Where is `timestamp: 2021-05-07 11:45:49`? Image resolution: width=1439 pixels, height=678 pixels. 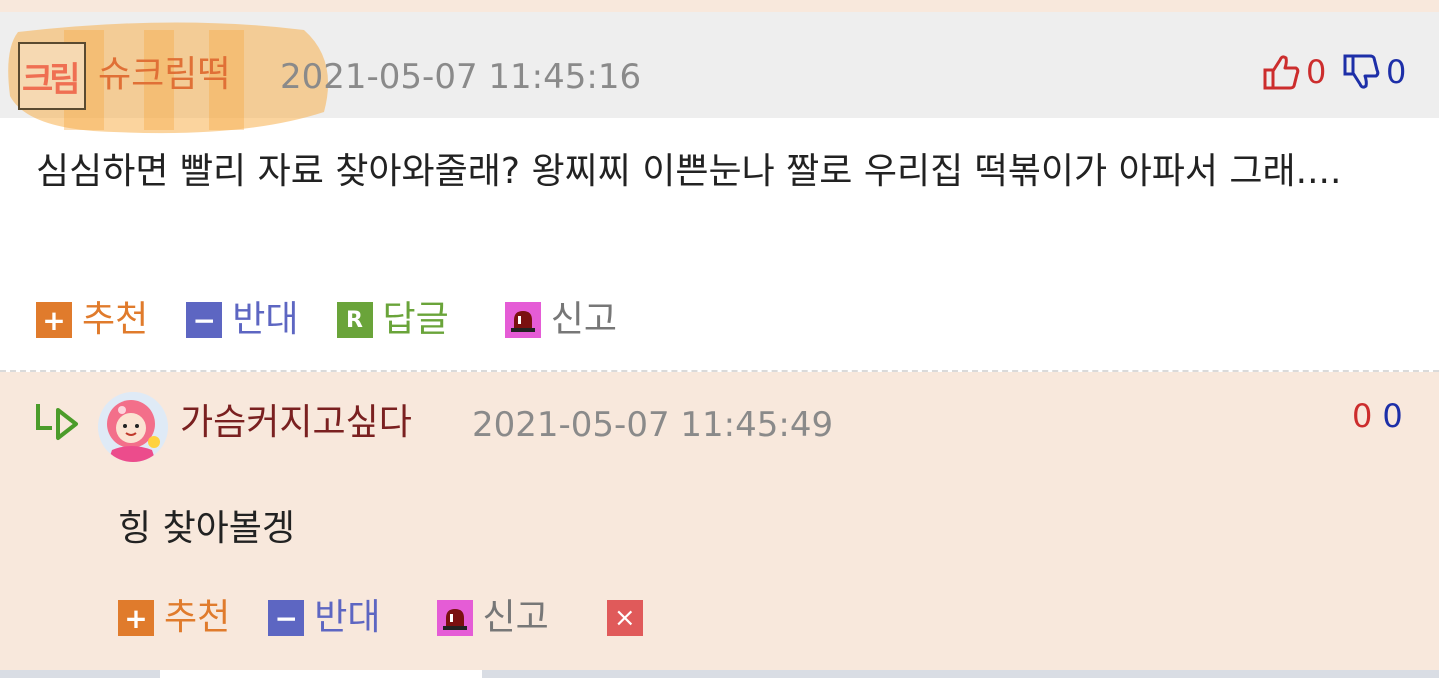
timestamp: 2021-05-07 11:45:49 is located at coordinates (653, 425).